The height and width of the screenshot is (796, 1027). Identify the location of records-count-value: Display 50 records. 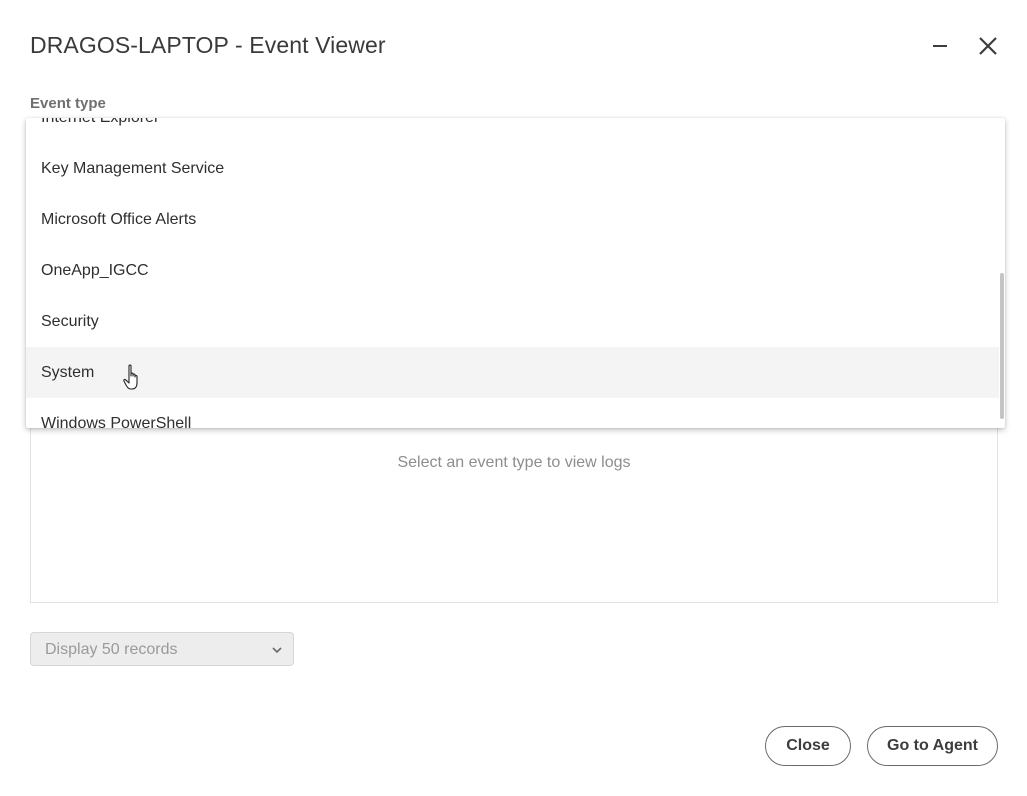
(111, 649).